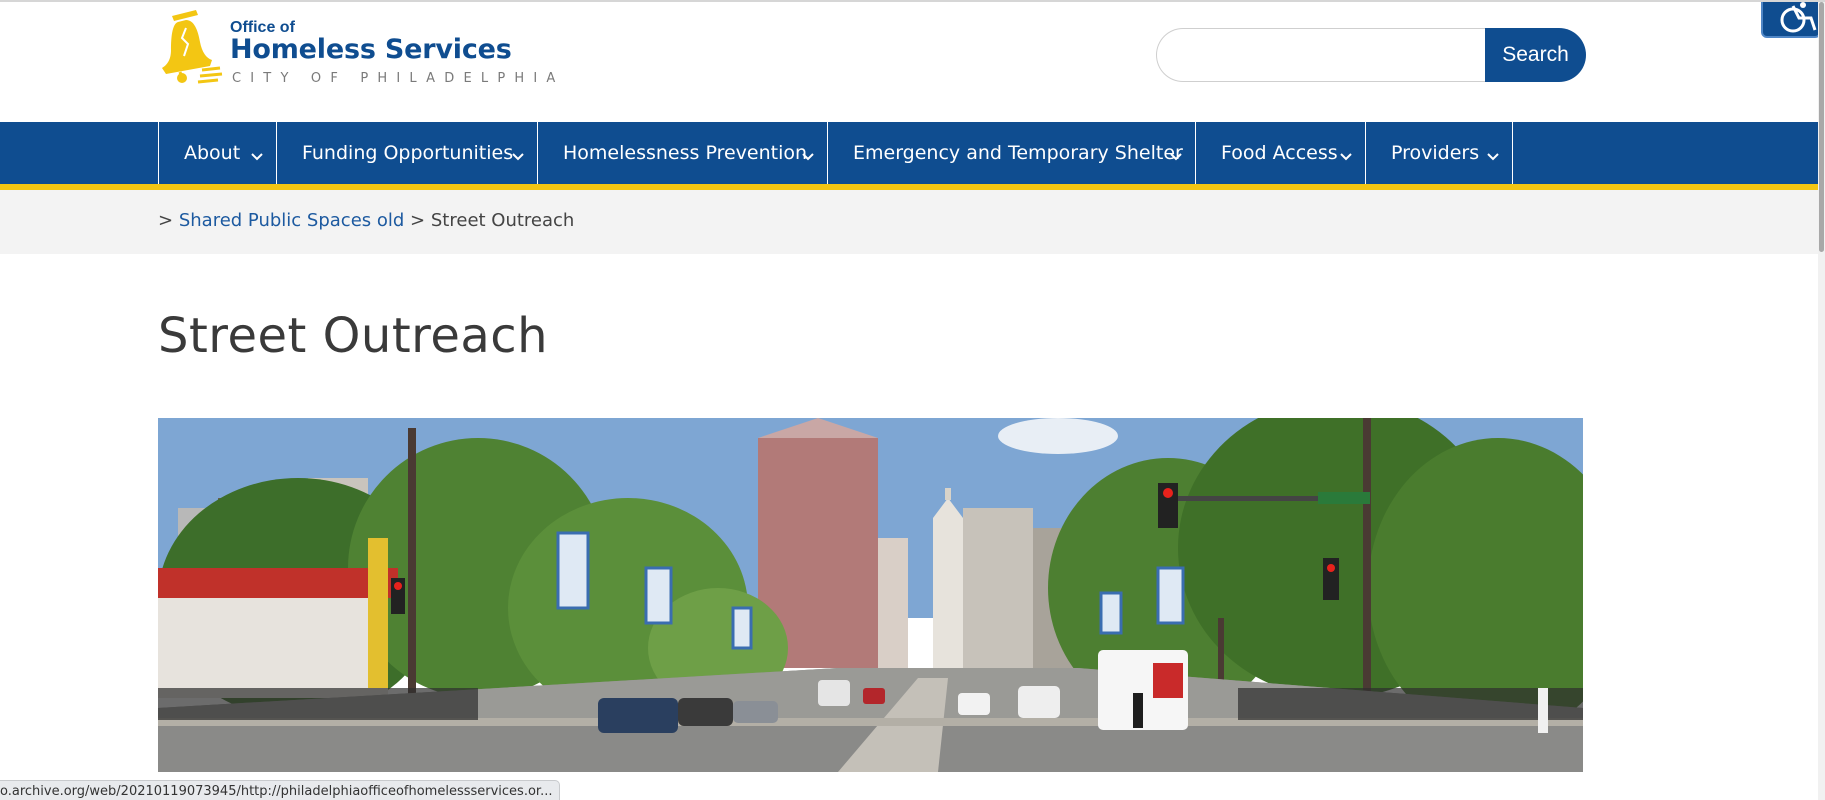 The image size is (1825, 800). Describe the element at coordinates (1321, 55) in the screenshot. I see `search-input` at that location.